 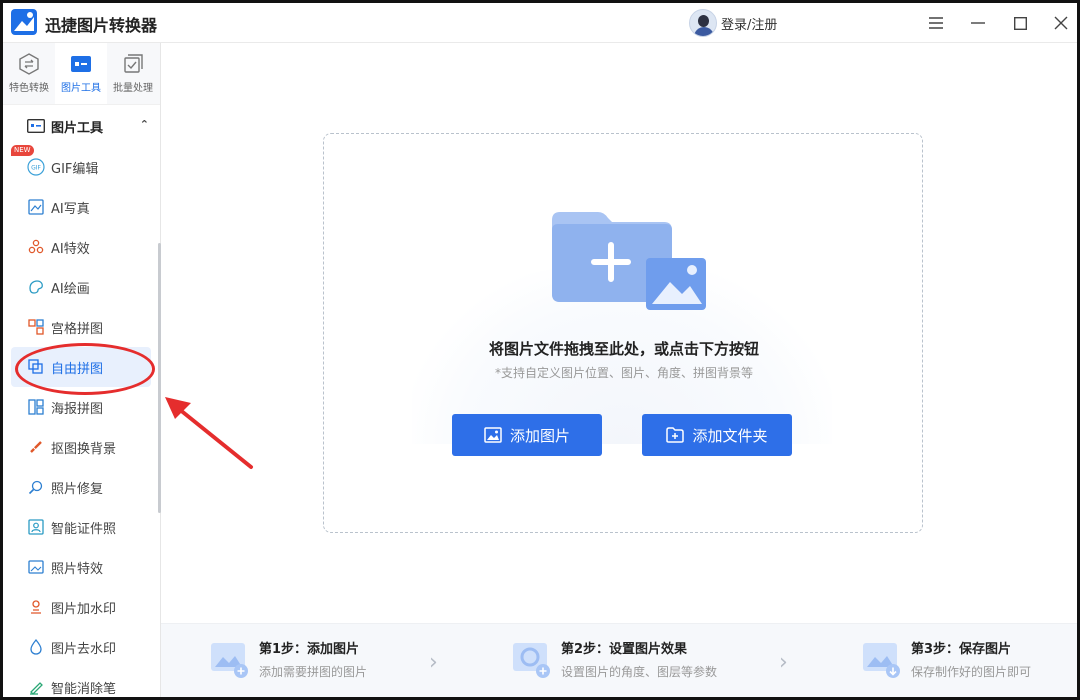 I want to click on batch-icon, so click(x=133, y=63).